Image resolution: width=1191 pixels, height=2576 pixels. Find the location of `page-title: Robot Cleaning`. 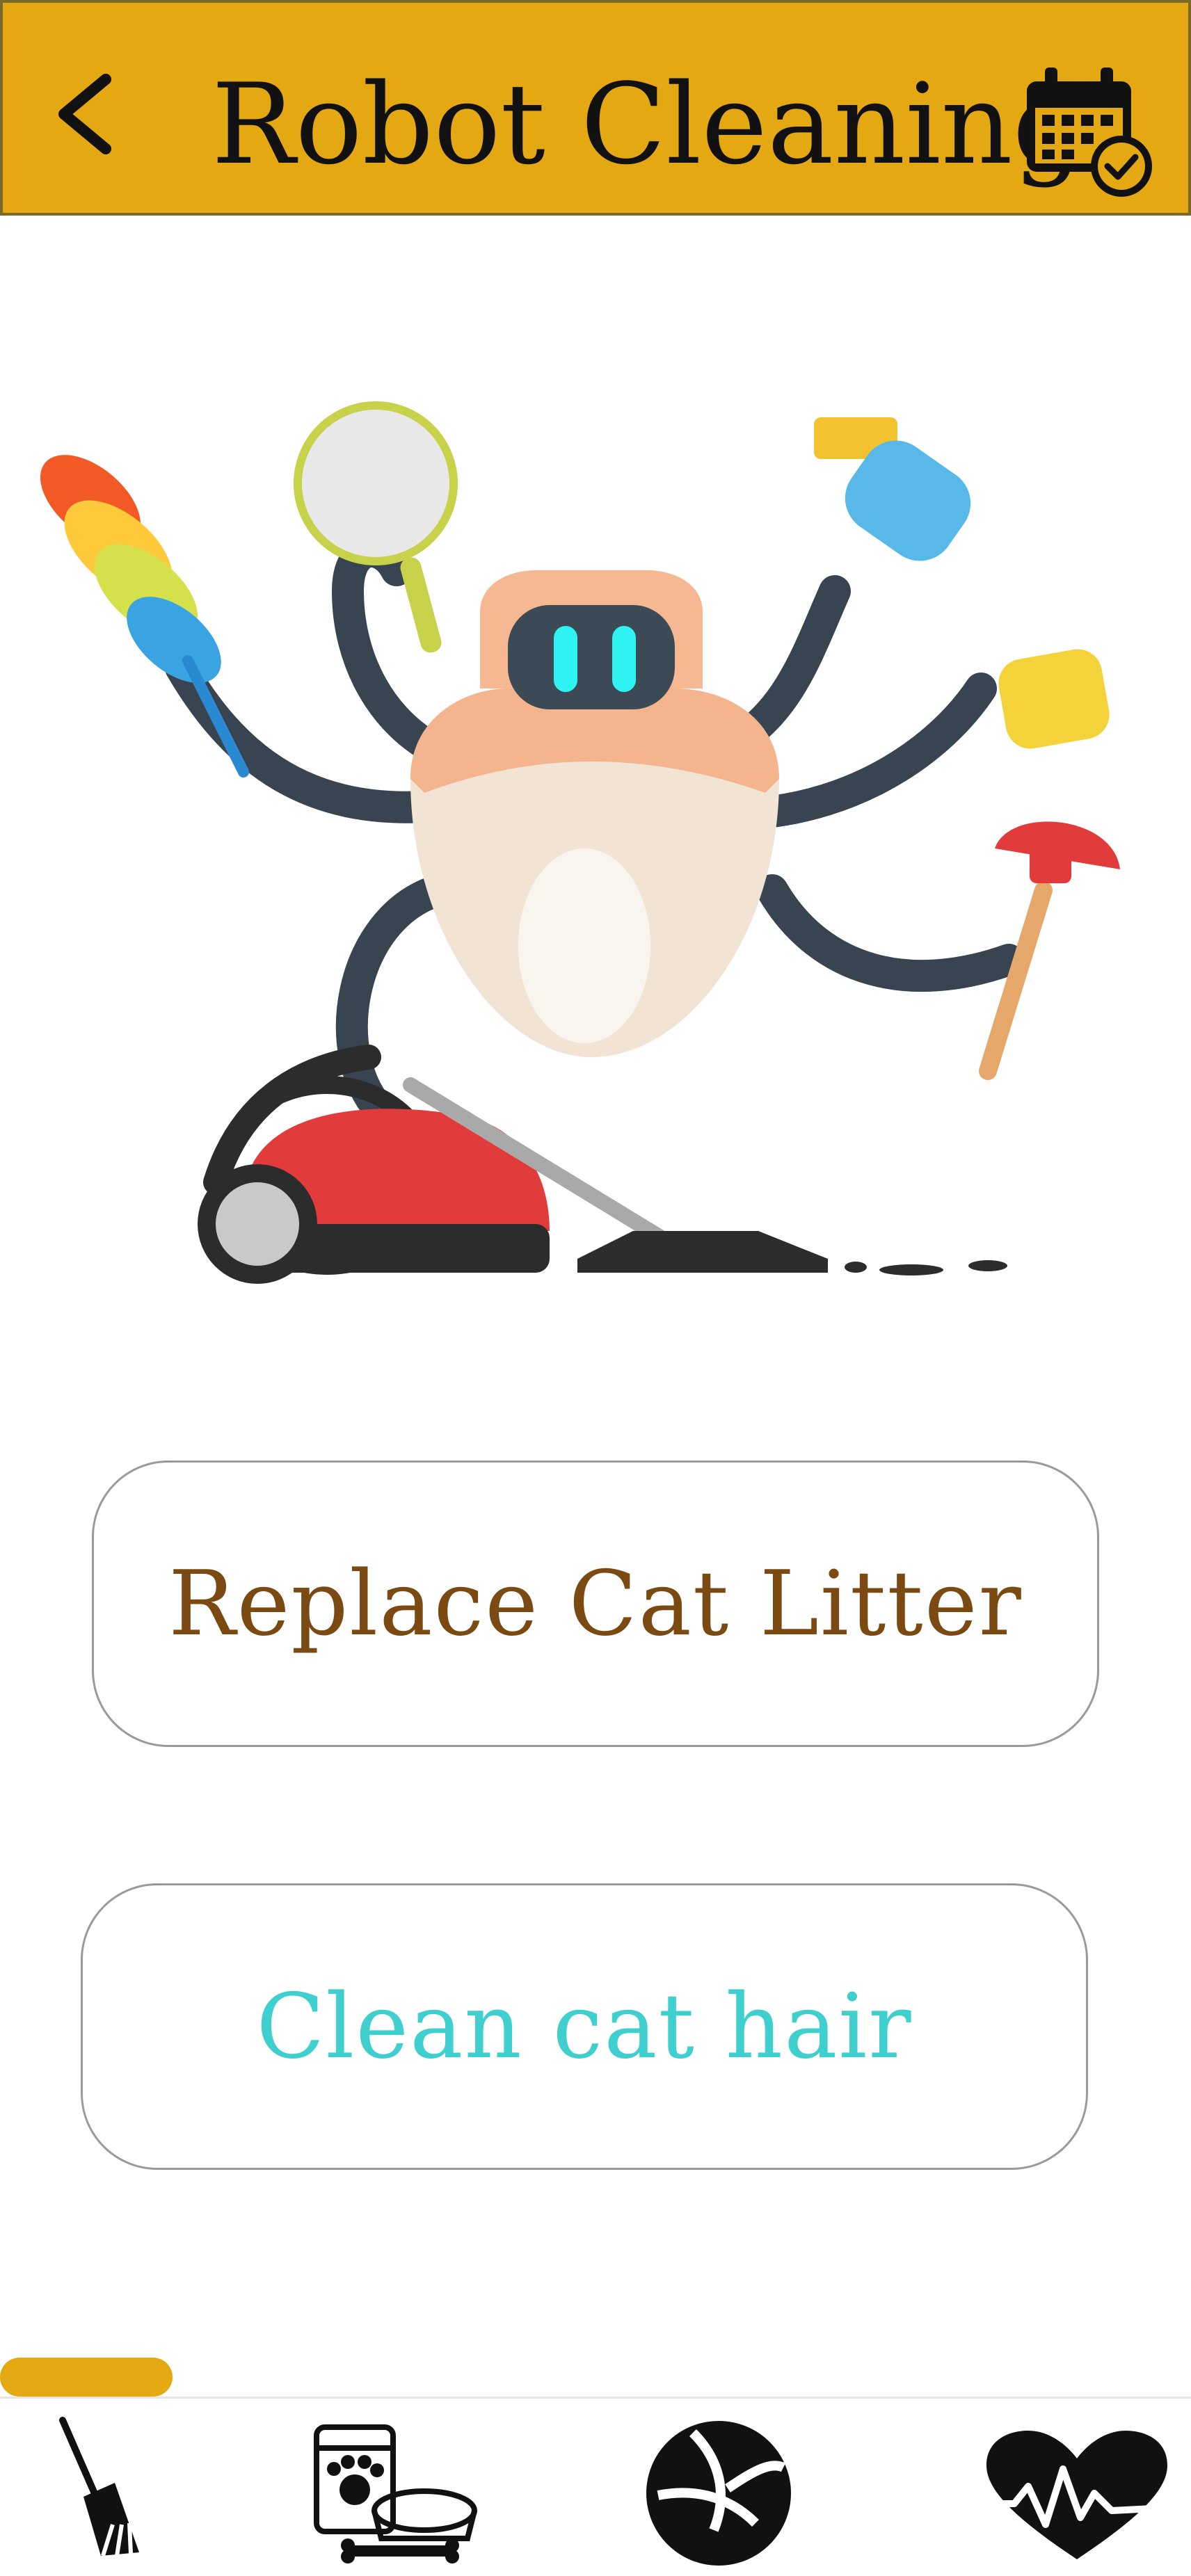

page-title: Robot Cleaning is located at coordinates (648, 124).